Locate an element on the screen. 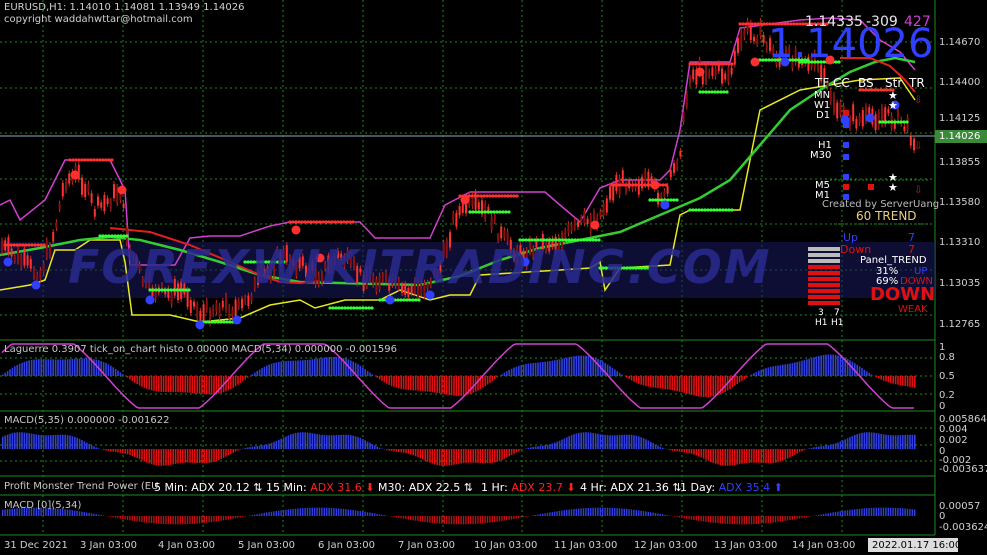 Image resolution: width=987 pixels, height=555 pixels. down-arrow-icon: ⇩ is located at coordinates (918, 190).